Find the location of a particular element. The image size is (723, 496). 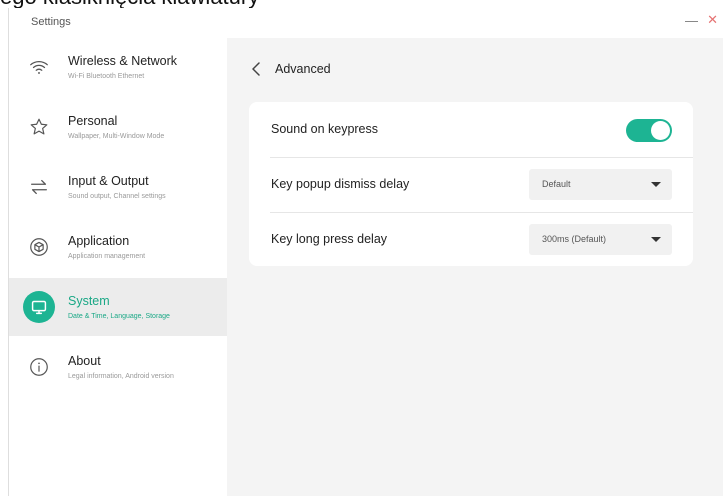

sidebar-item-personal: Personal Wallpaper, Multi-Window Mode is located at coordinates (118, 127).